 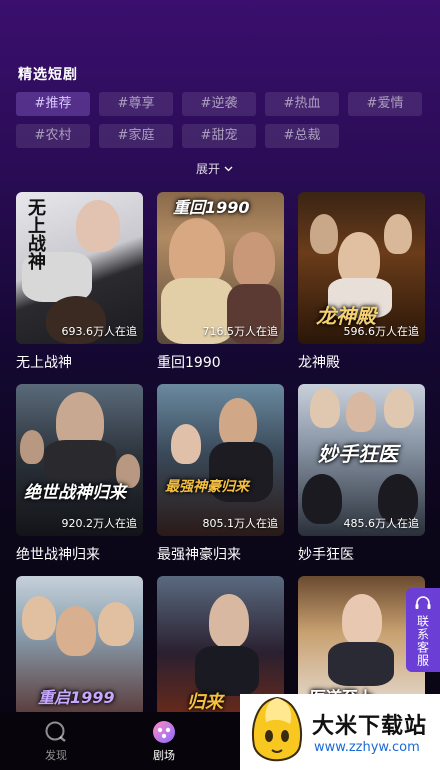 I want to click on tab-theater: 剧场, so click(x=164, y=741).